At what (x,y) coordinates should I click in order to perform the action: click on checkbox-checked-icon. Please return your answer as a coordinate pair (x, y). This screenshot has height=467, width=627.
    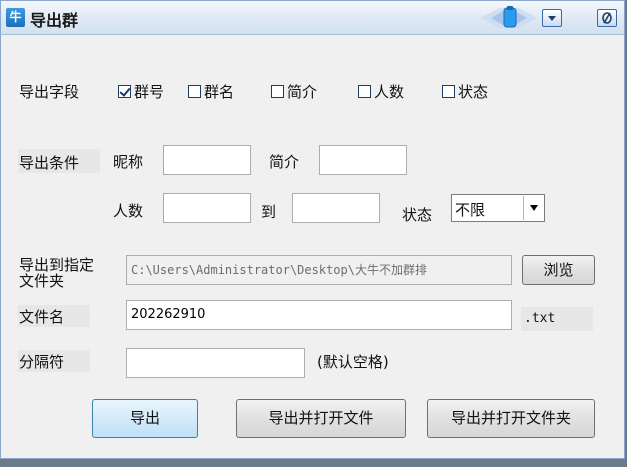
    Looking at the image, I should click on (124, 91).